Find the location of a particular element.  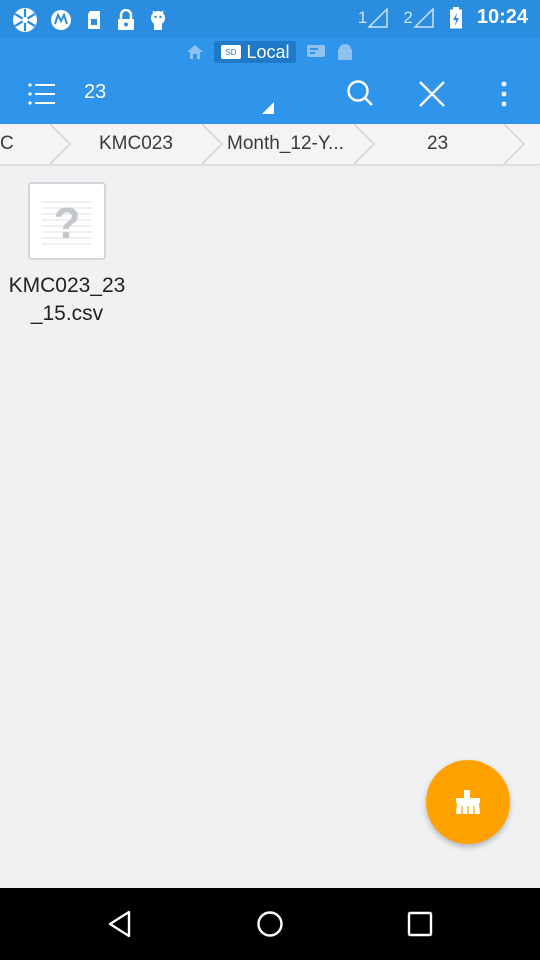

file-name: KMC023_23_15.csv is located at coordinates (67, 299).